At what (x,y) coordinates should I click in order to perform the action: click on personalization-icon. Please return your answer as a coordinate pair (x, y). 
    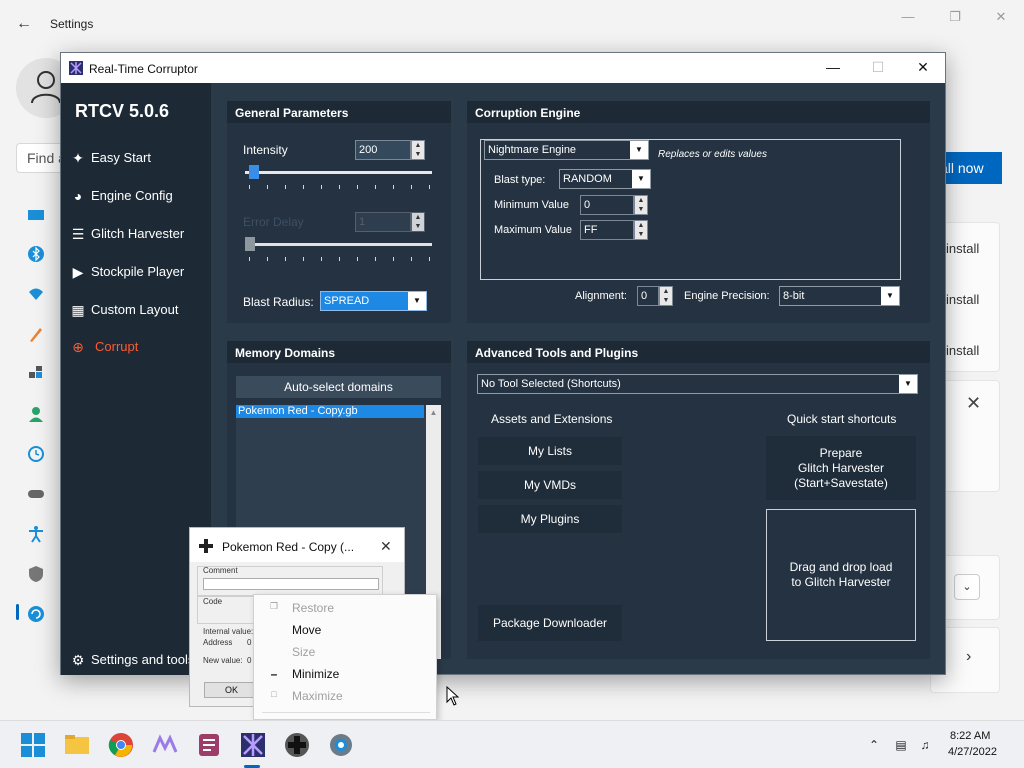
    Looking at the image, I should click on (36, 334).